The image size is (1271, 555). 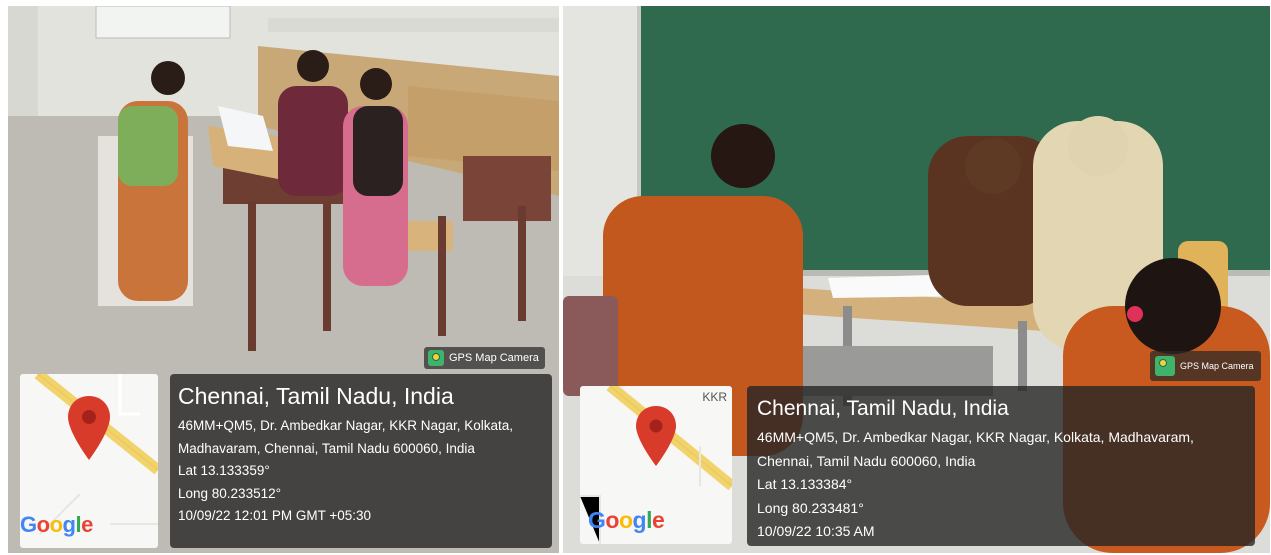 What do you see at coordinates (224, 470) in the screenshot?
I see `latitude: Lat 13.133359°` at bounding box center [224, 470].